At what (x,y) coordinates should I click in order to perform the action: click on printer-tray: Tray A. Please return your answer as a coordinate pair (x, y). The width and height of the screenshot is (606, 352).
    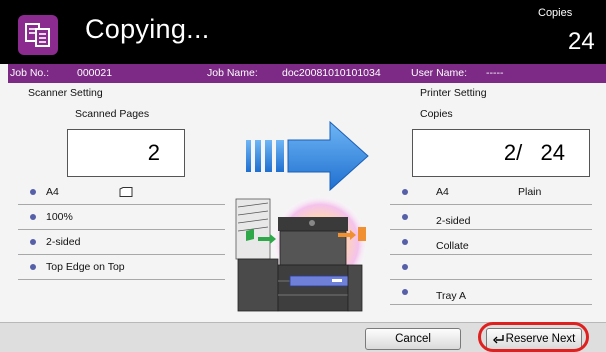
    Looking at the image, I should click on (451, 296).